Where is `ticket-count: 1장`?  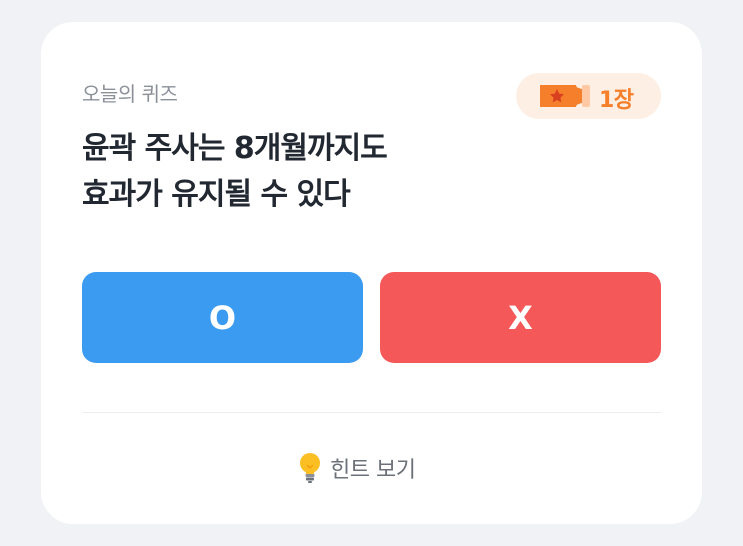
ticket-count: 1장 is located at coordinates (616, 100).